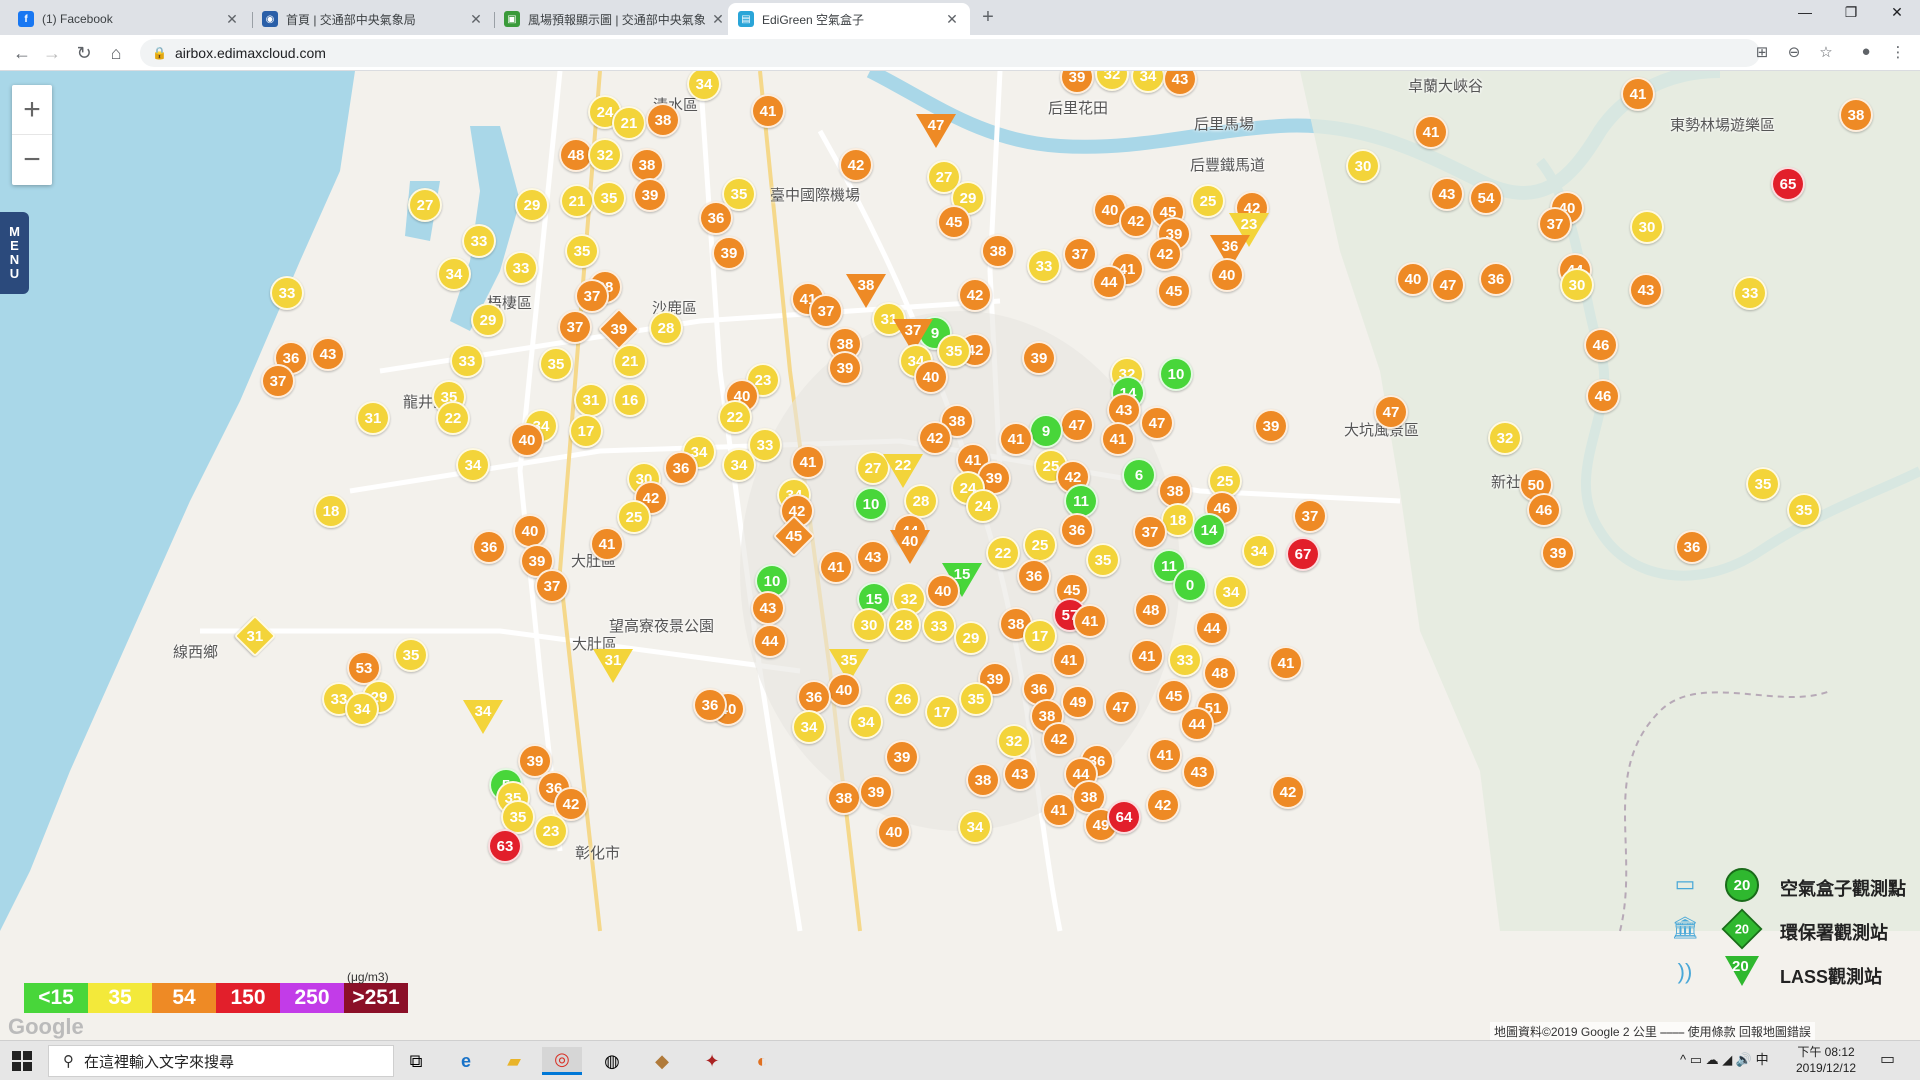 The height and width of the screenshot is (1080, 1920). Describe the element at coordinates (1139, 475) in the screenshot. I see `airbox-marker: 6` at that location.